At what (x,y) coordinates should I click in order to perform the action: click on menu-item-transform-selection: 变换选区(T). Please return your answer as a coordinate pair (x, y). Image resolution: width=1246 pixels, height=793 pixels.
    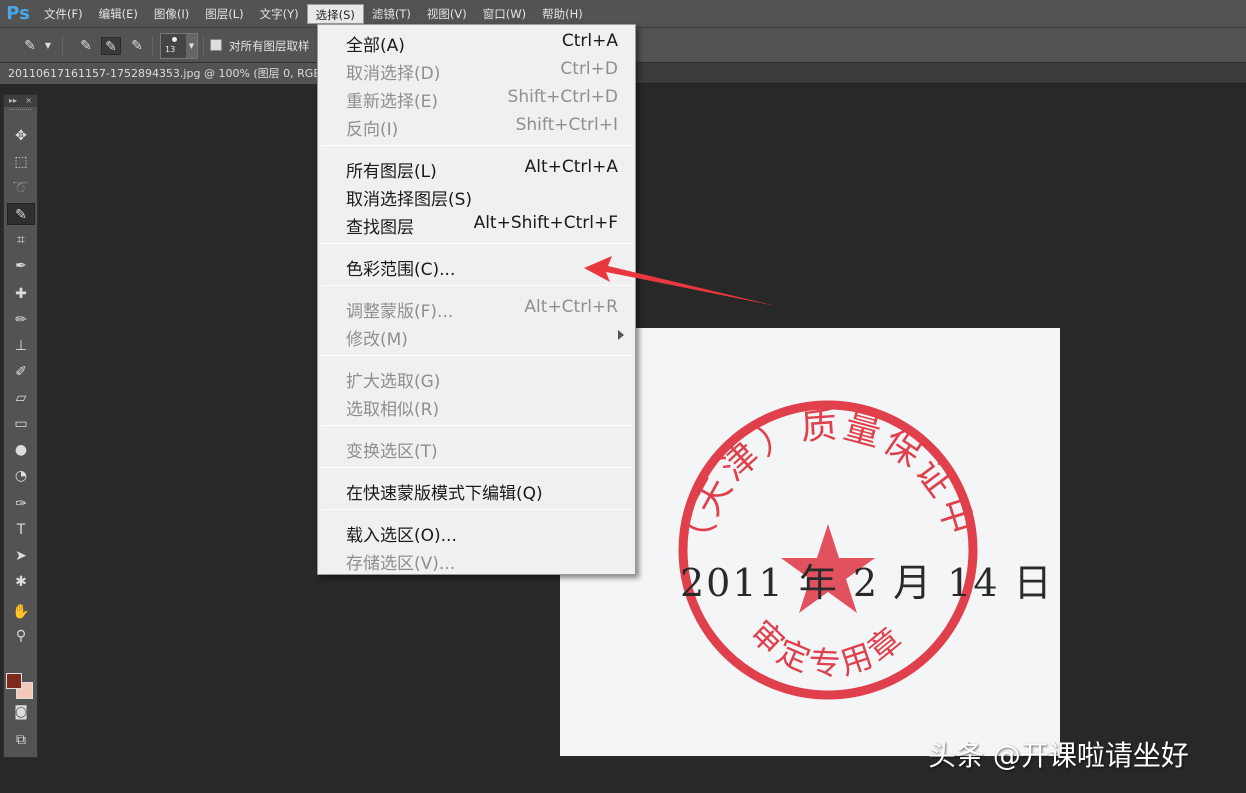
    Looking at the image, I should click on (476, 448).